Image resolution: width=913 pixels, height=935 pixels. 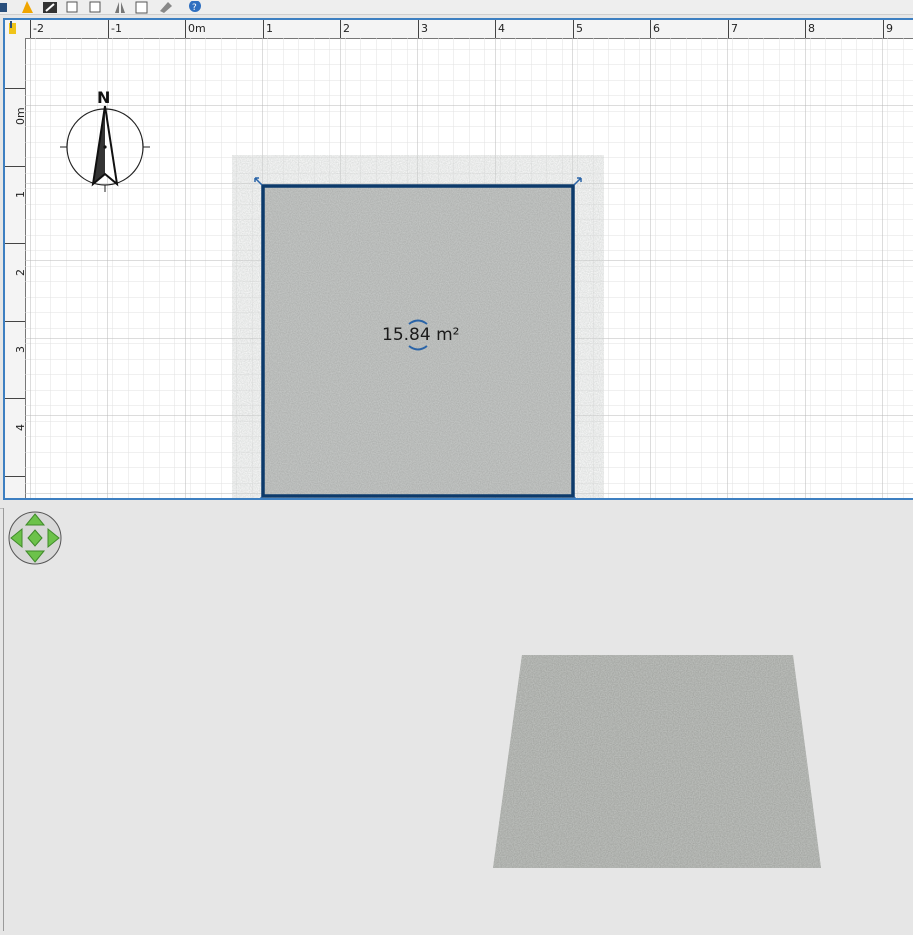 What do you see at coordinates (579, 28) in the screenshot?
I see `ruler-label: 5` at bounding box center [579, 28].